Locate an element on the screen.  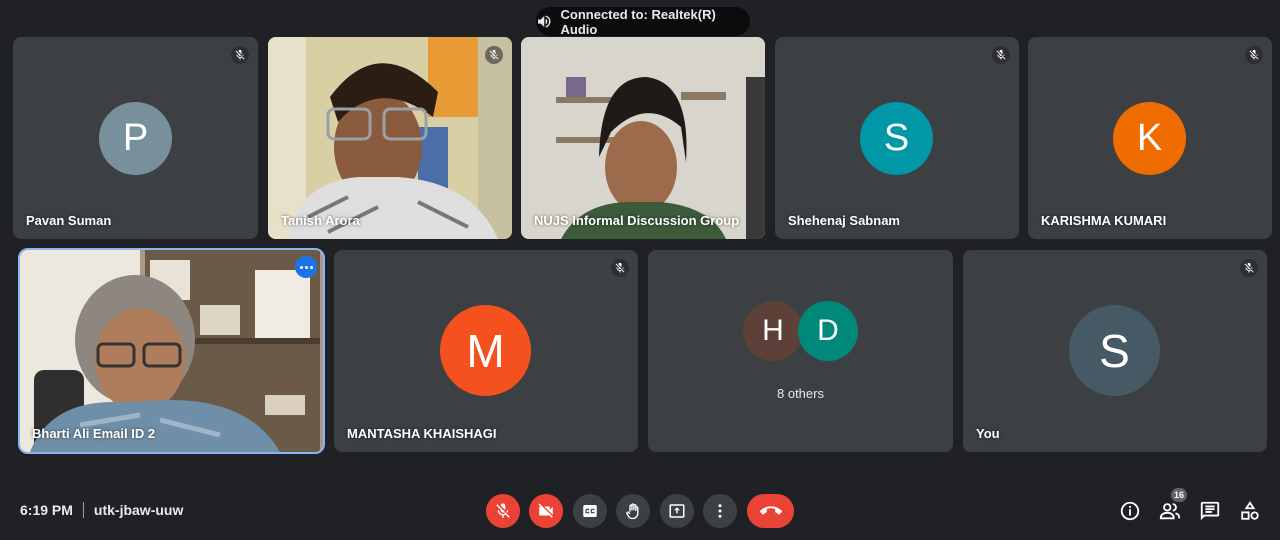
more-vert-icon is located at coordinates (720, 511).